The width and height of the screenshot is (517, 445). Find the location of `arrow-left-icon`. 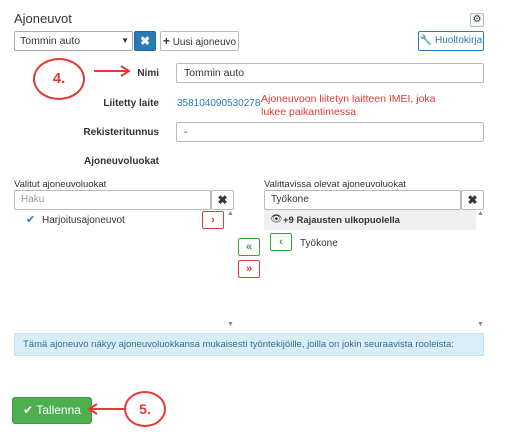

arrow-left-icon is located at coordinates (105, 409).